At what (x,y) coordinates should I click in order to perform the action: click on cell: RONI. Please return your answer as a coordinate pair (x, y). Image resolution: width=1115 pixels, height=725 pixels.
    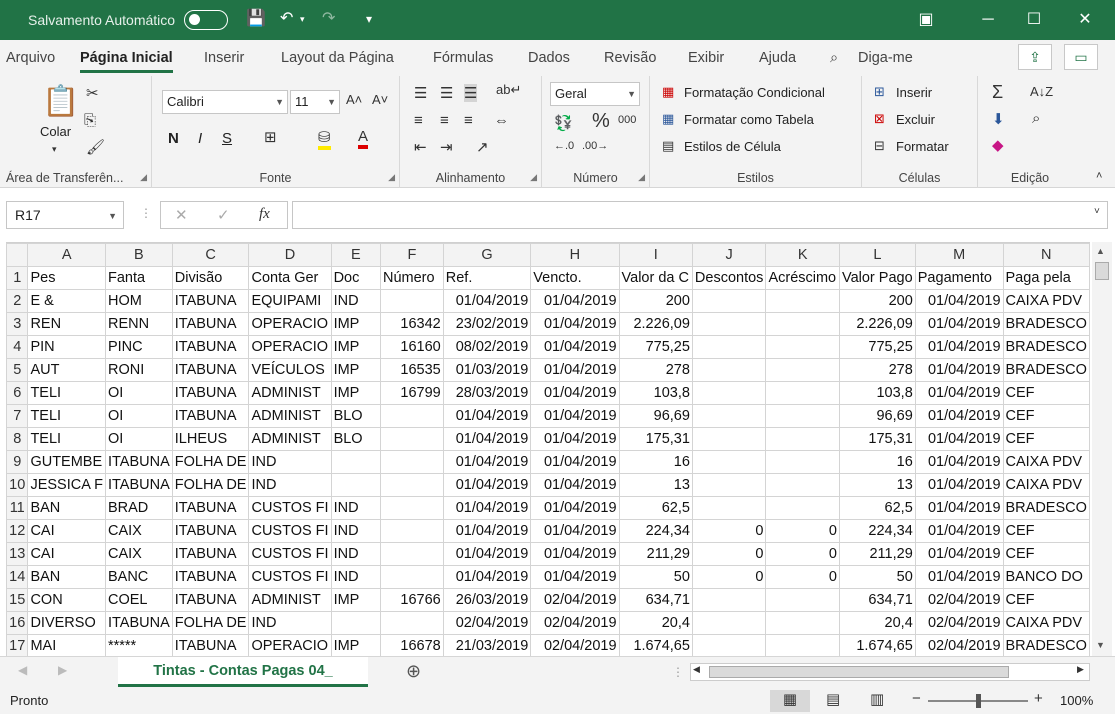
    Looking at the image, I should click on (138, 370).